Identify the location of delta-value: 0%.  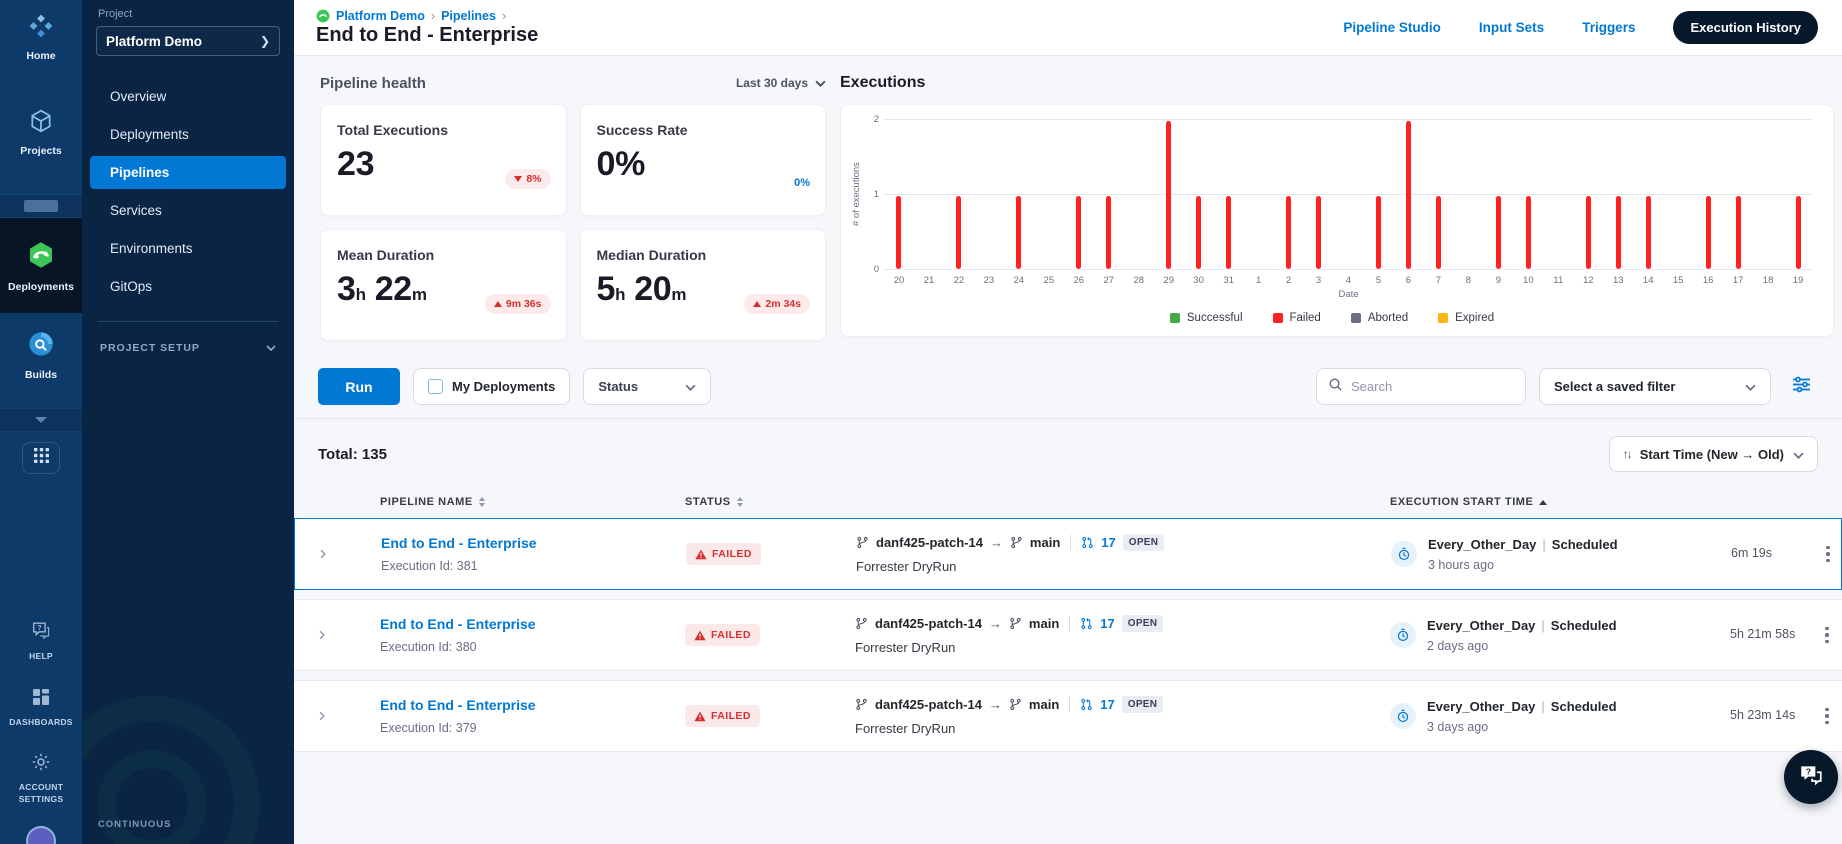
(802, 183).